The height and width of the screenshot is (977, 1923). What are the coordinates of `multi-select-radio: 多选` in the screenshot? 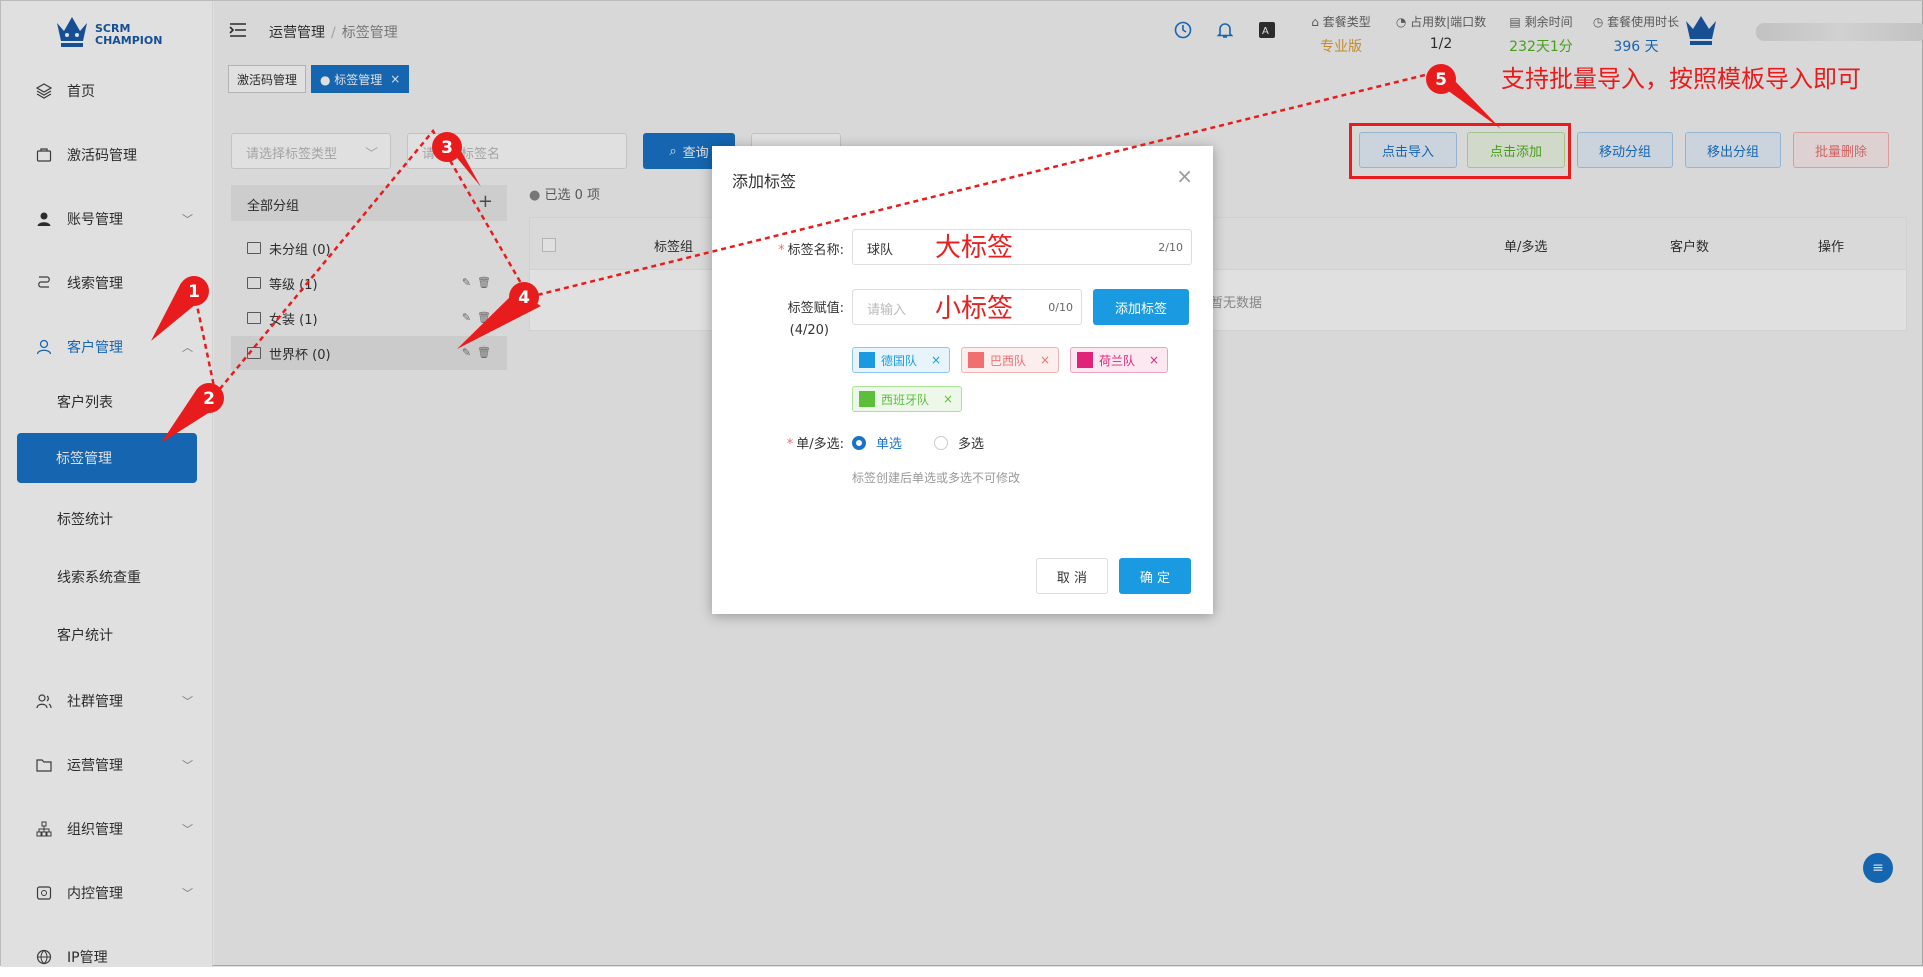 It's located at (959, 442).